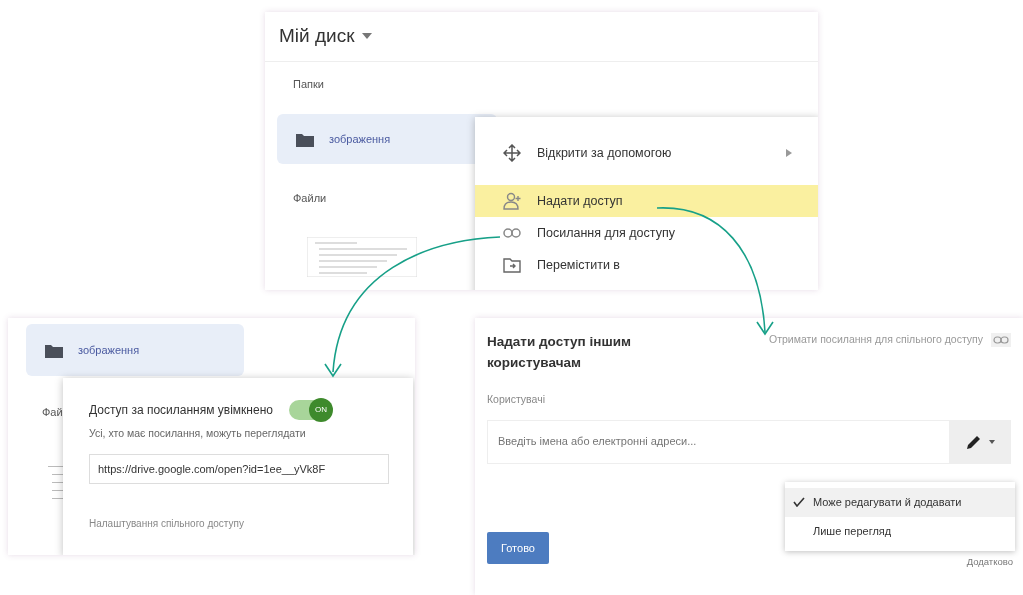 This screenshot has width=1023, height=595. I want to click on url-field: https://drive.google.com/open?id=1ee__yVk8F, so click(239, 469).